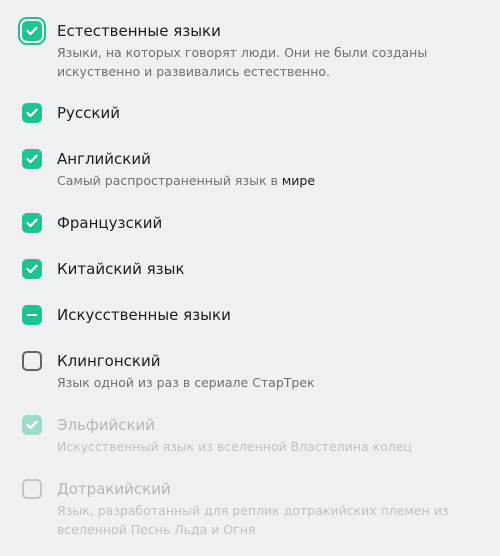  I want to click on checkbox-indeterminate, so click(32, 315).